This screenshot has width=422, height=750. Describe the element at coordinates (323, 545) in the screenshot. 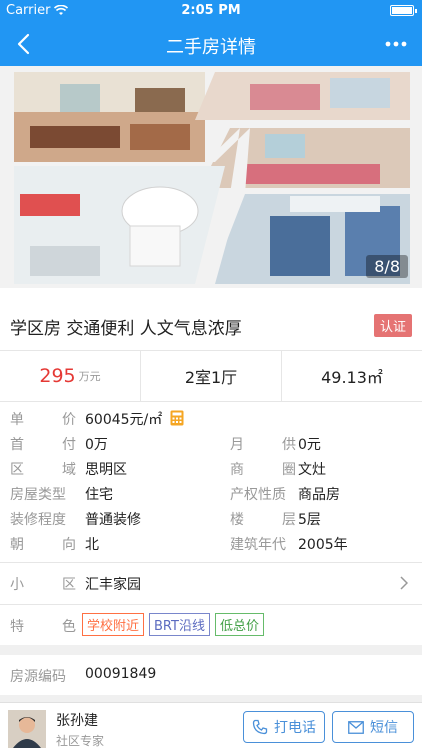

I see `build-year-value: 2005年` at that location.